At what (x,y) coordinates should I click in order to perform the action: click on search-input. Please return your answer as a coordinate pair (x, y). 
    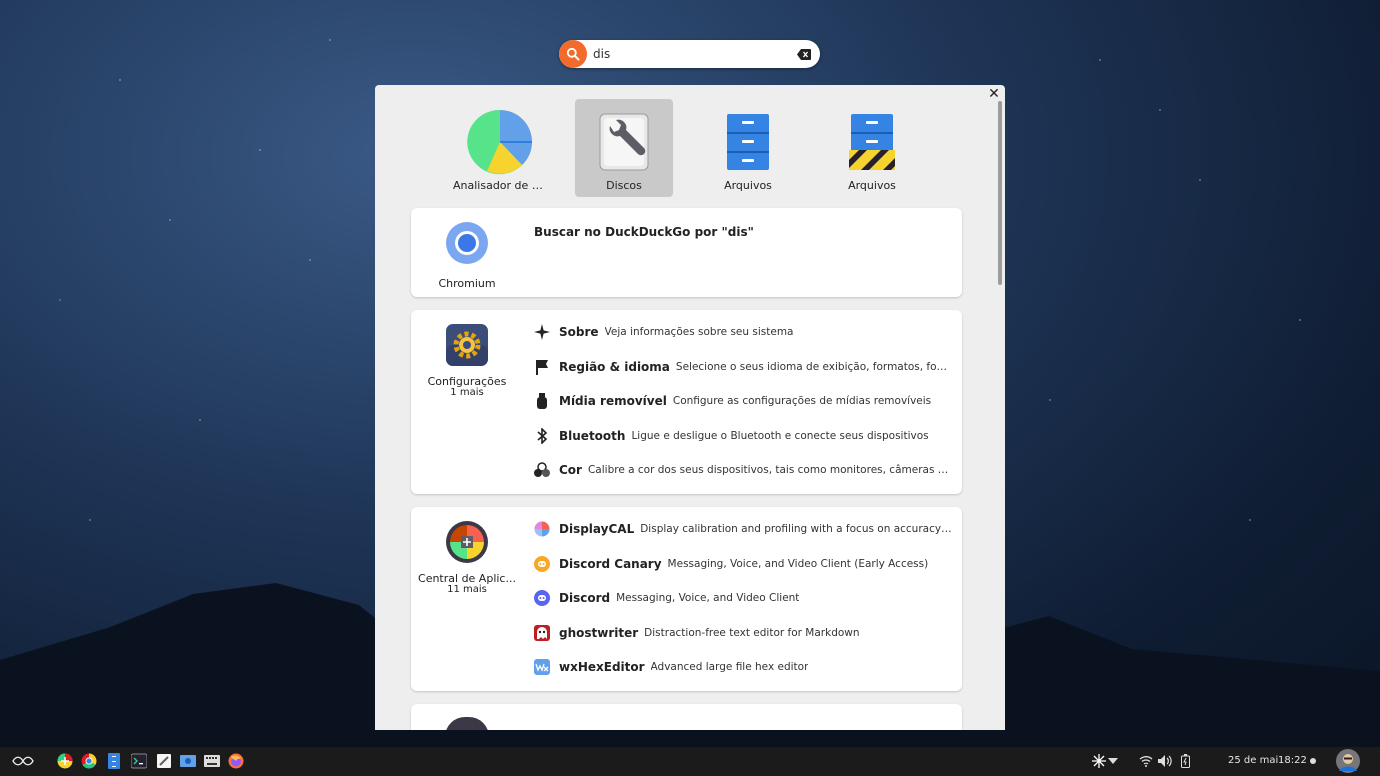
    Looking at the image, I should click on (693, 54).